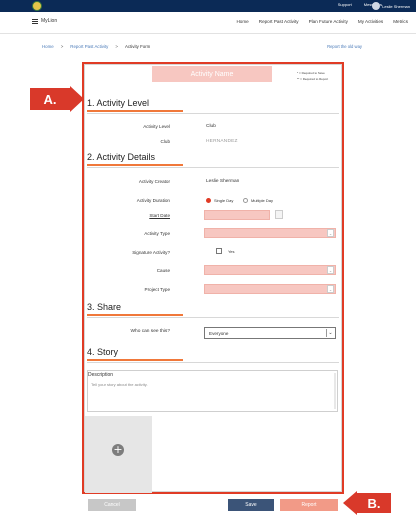  What do you see at coordinates (50, 99) in the screenshot?
I see `callout-a: A.` at bounding box center [50, 99].